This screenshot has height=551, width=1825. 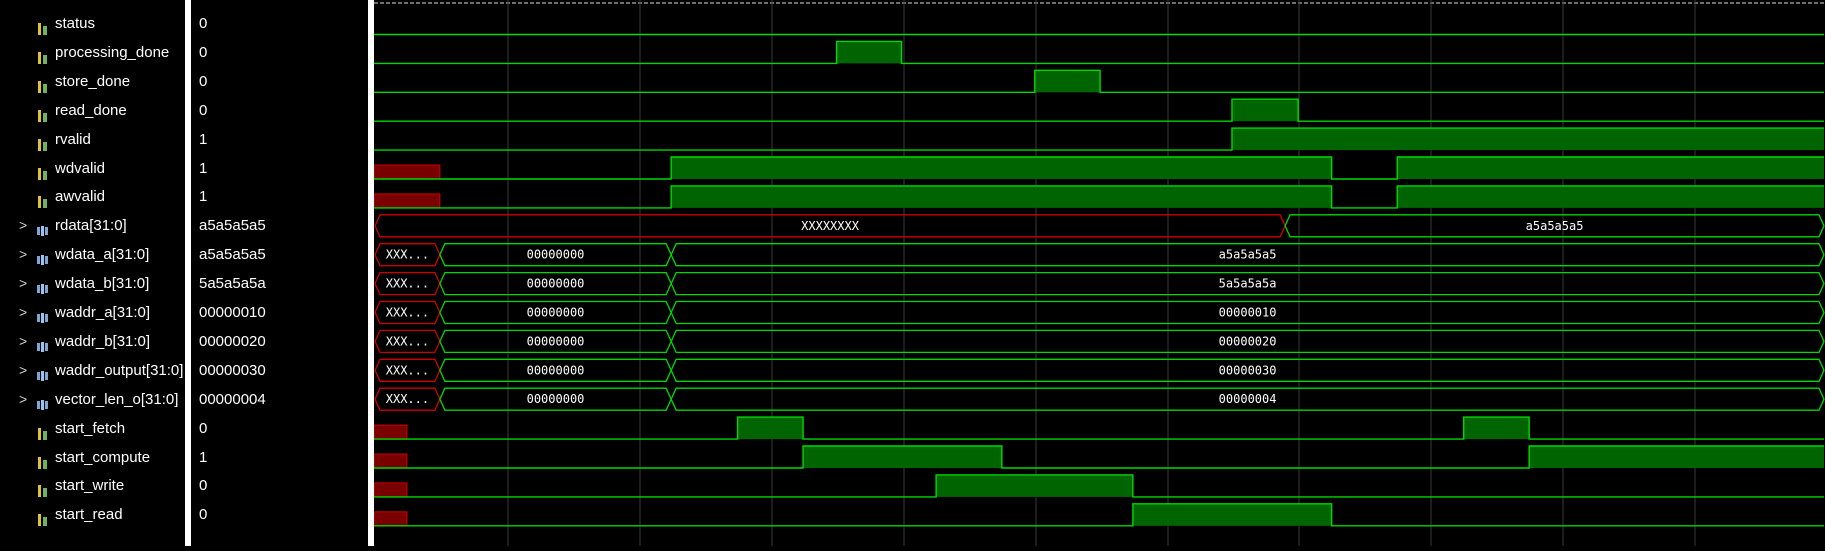 I want to click on signal-name: wdata_b[31:0], so click(x=102, y=284).